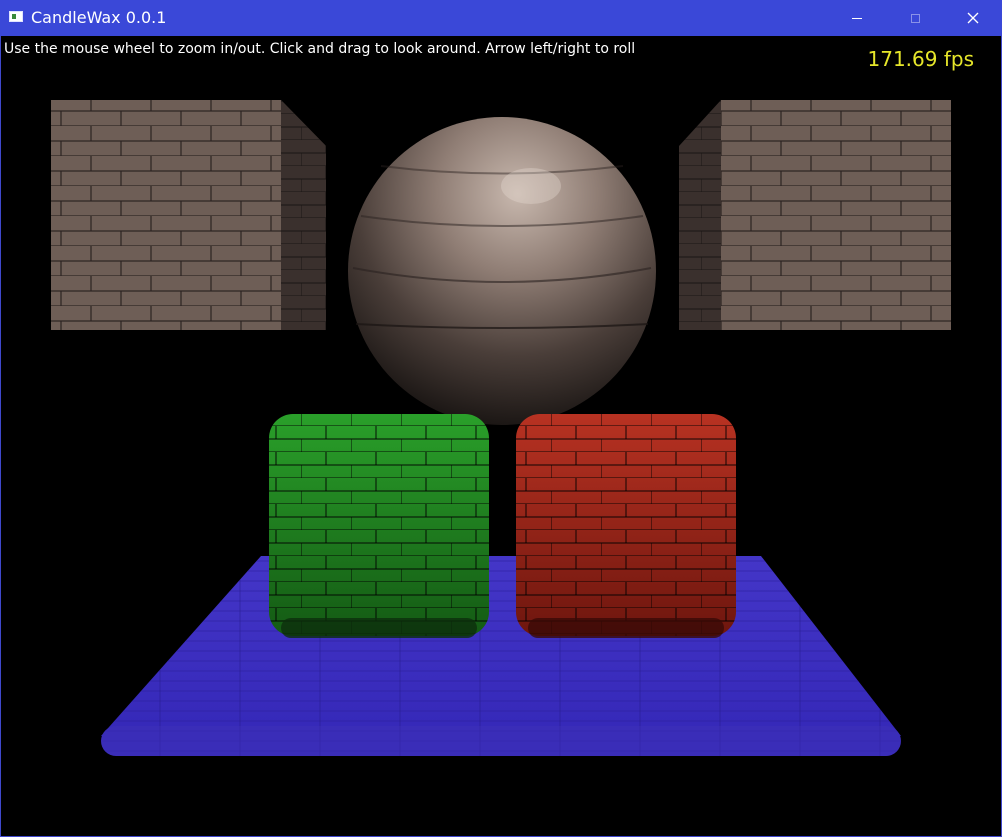 This screenshot has width=1002, height=837. I want to click on brick-cube-right, so click(815, 215).